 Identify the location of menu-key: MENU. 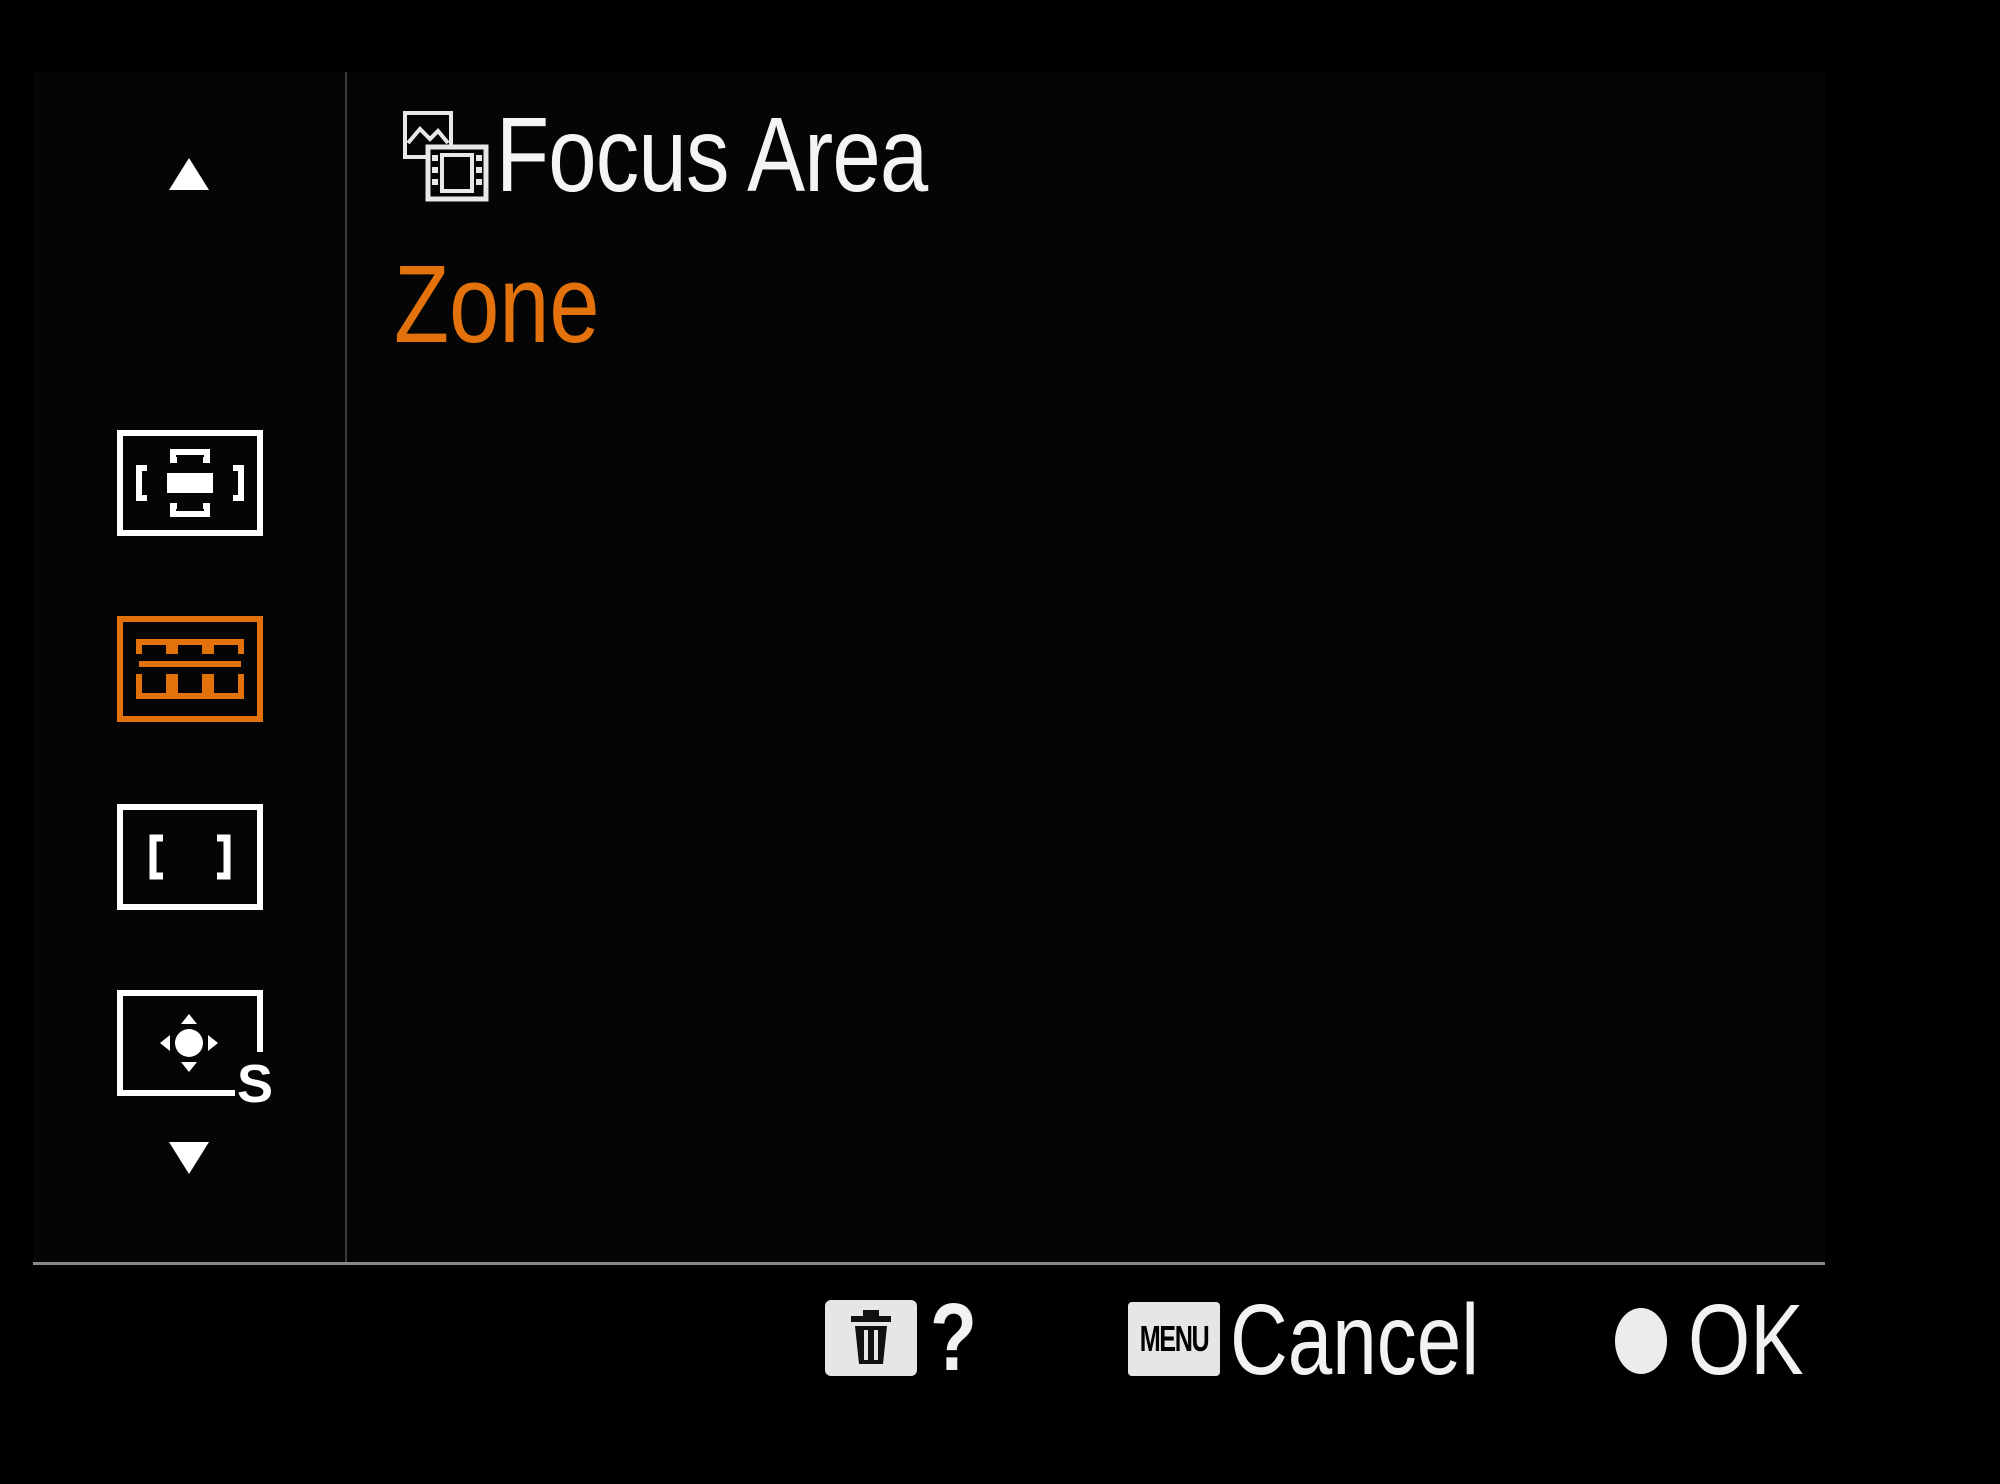
(1174, 1339).